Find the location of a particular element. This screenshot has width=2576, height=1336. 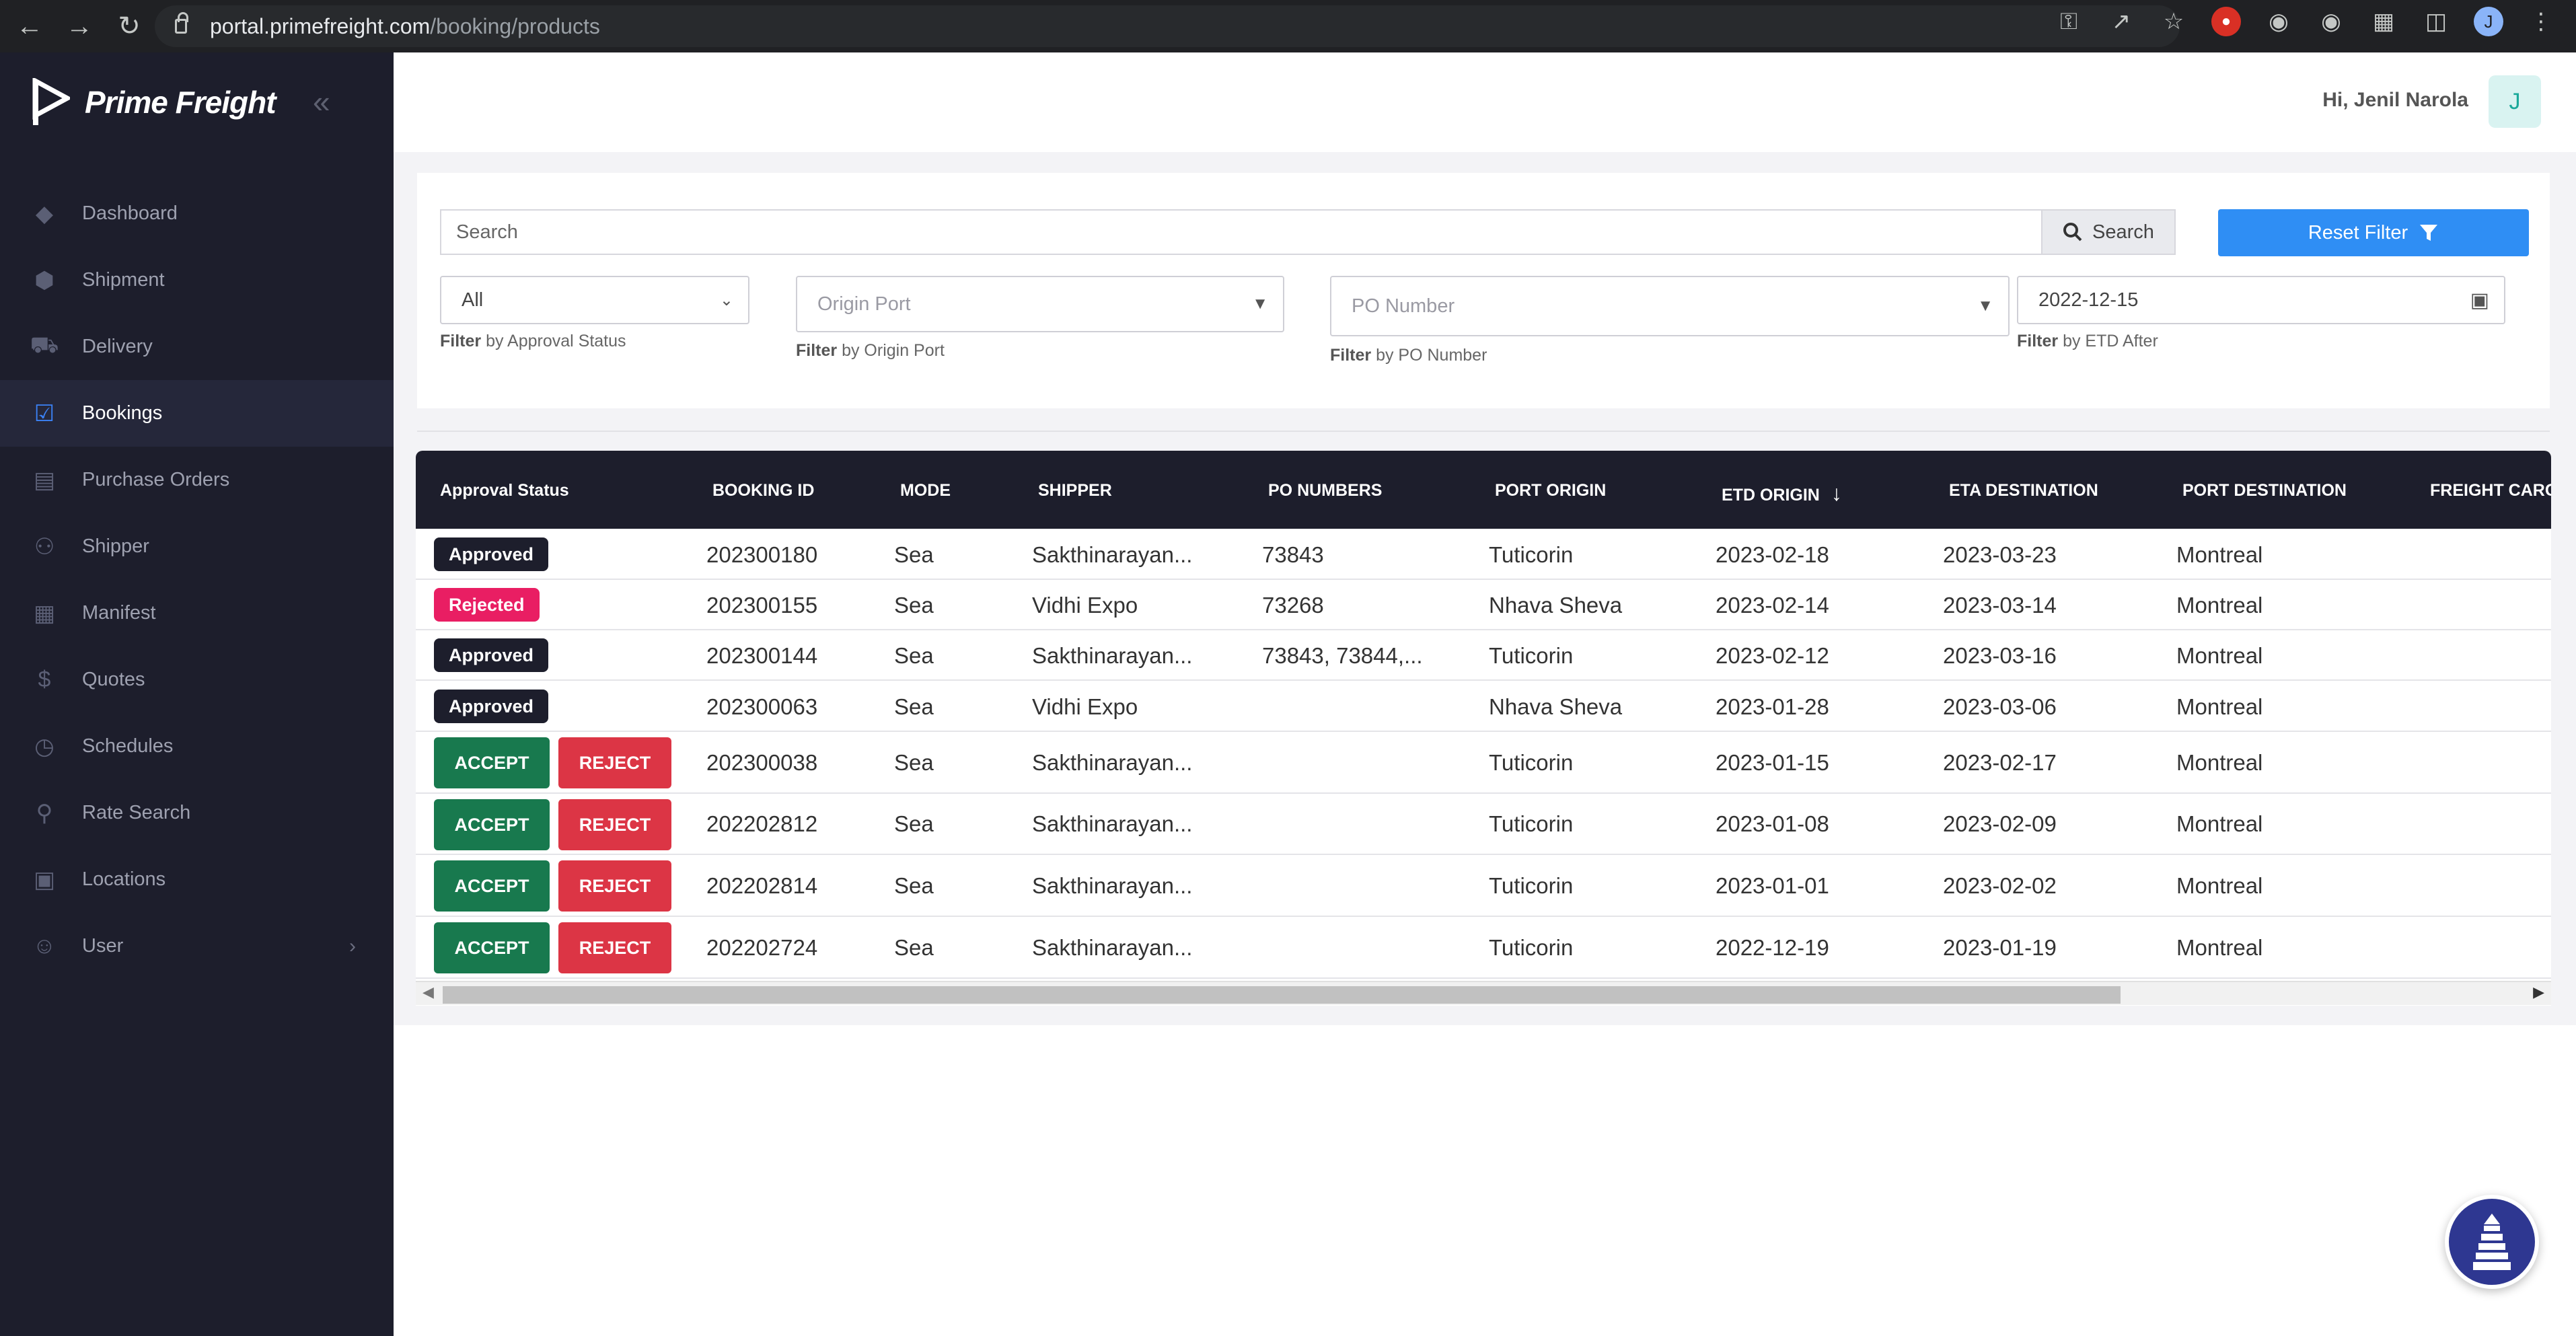

search-input: Search is located at coordinates (1241, 232).